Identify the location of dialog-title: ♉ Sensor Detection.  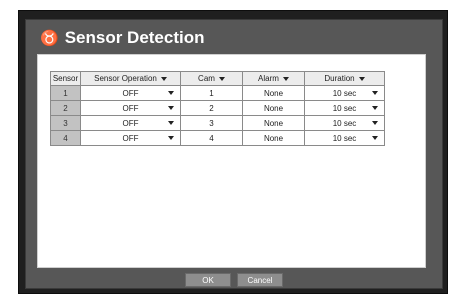
(122, 38).